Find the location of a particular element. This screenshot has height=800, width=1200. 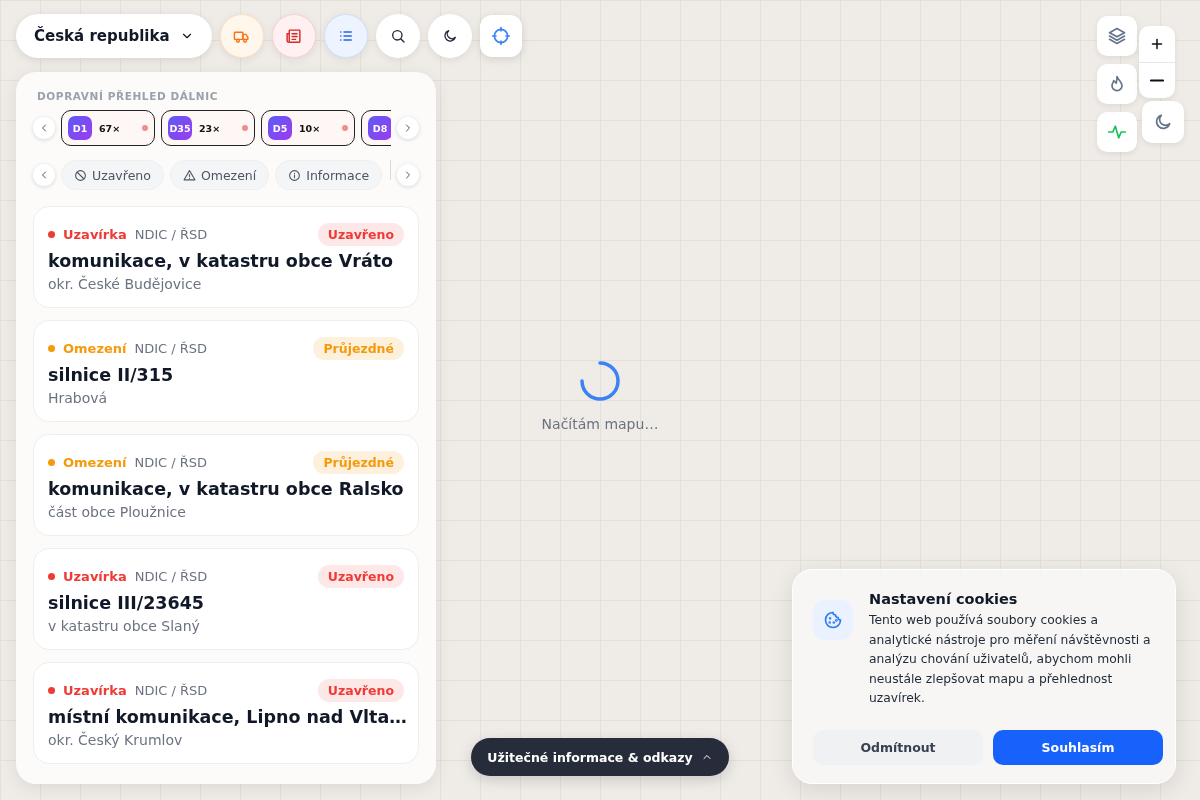

event-card: Omezení NDIC / ŘSD Průjezdné silnice II/315 Hrabová is located at coordinates (226, 371).